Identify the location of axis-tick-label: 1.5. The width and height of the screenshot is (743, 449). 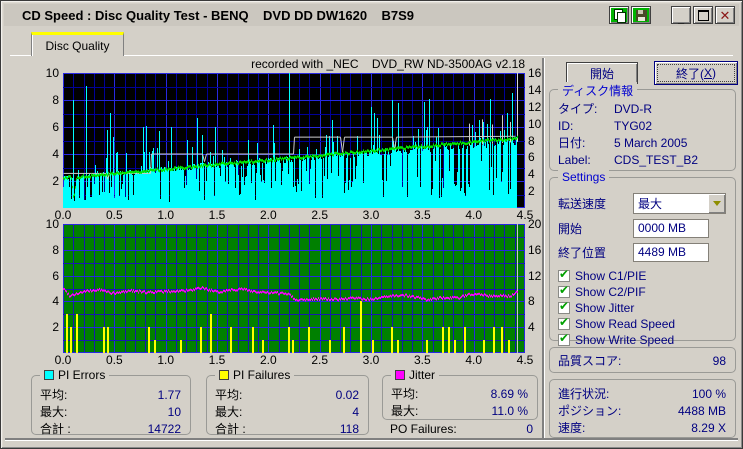
(217, 215).